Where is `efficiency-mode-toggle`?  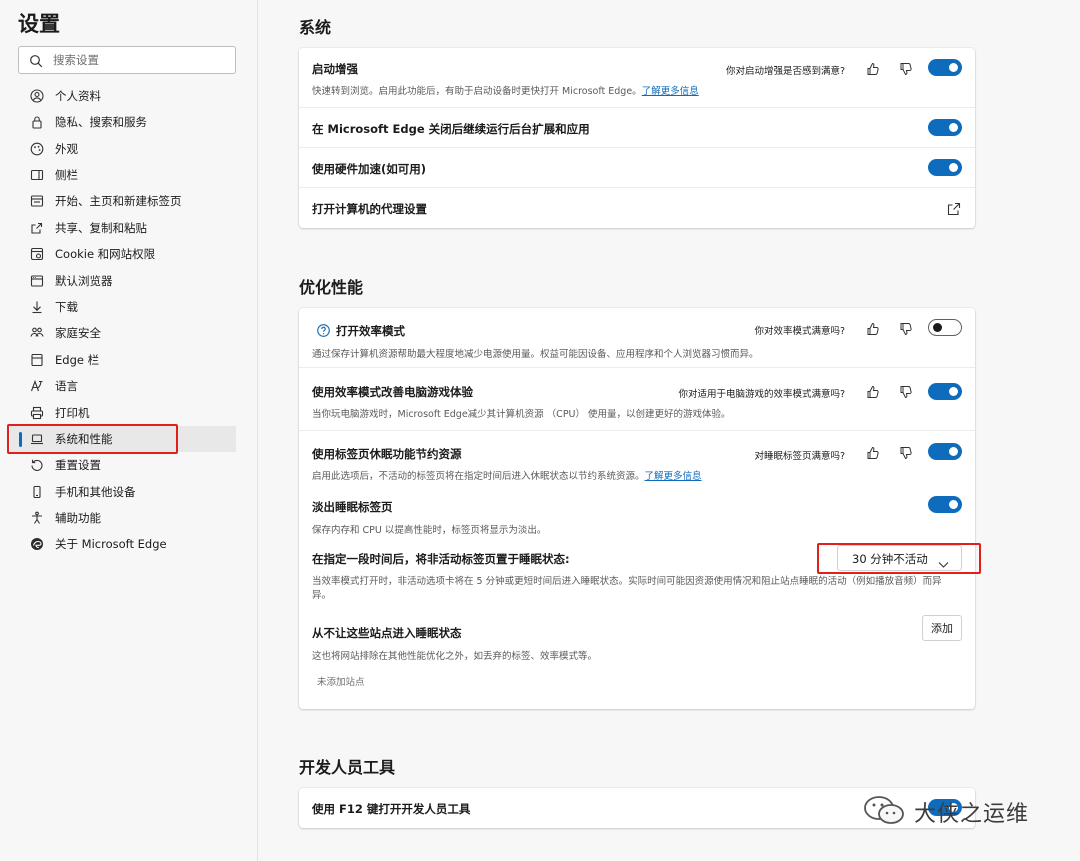
efficiency-mode-toggle is located at coordinates (945, 327).